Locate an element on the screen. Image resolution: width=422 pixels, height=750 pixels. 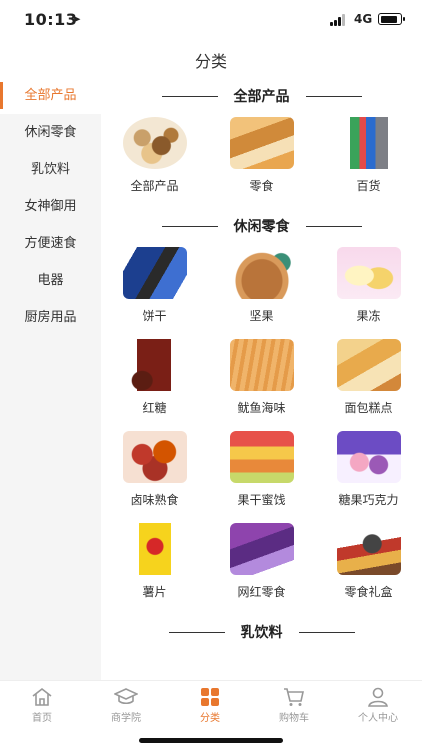
tab-home: 首页 is located at coordinates (42, 705).